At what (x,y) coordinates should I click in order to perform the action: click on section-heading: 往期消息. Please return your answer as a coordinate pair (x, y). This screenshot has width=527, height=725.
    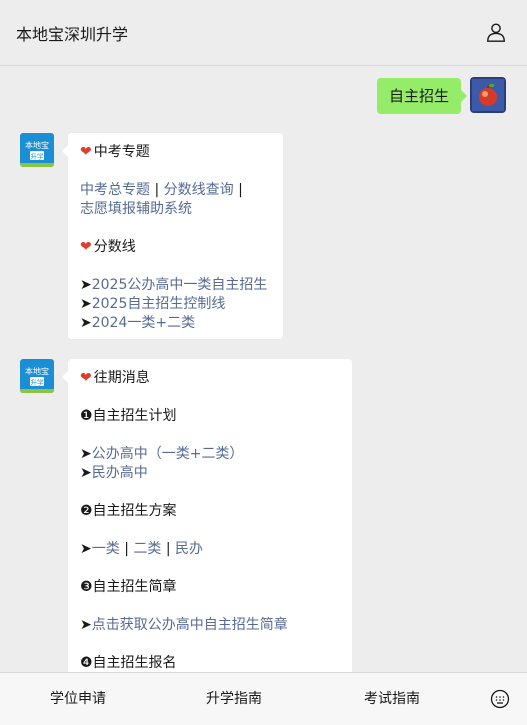
    Looking at the image, I should click on (121, 378).